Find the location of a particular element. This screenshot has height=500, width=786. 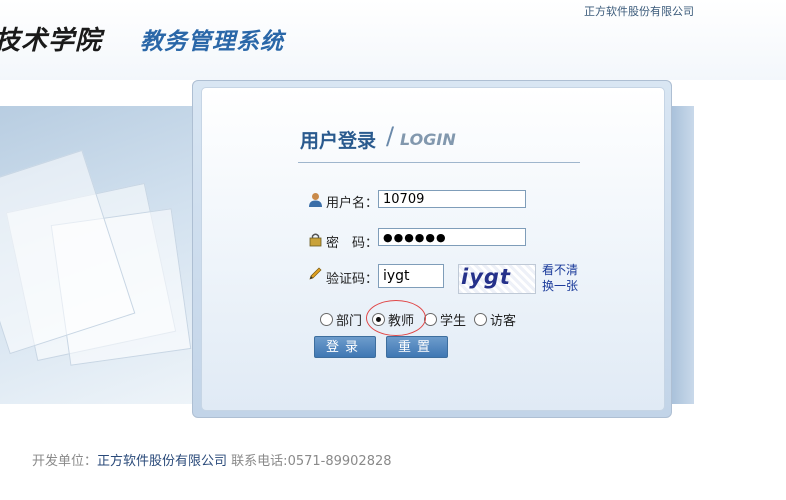

footer-contact-phone: 0571-89902828 is located at coordinates (339, 461).